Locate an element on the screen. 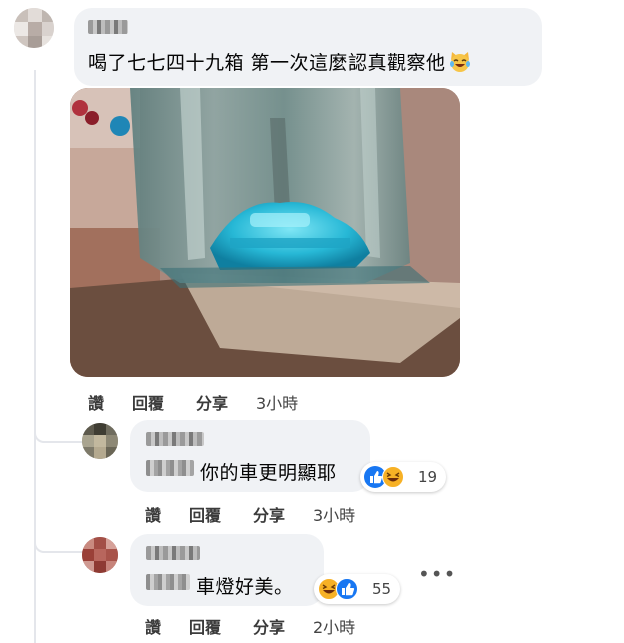 The height and width of the screenshot is (643, 624). comment-text: 喝了七七四十九箱 第一次這麼認真觀察他 is located at coordinates (267, 63).